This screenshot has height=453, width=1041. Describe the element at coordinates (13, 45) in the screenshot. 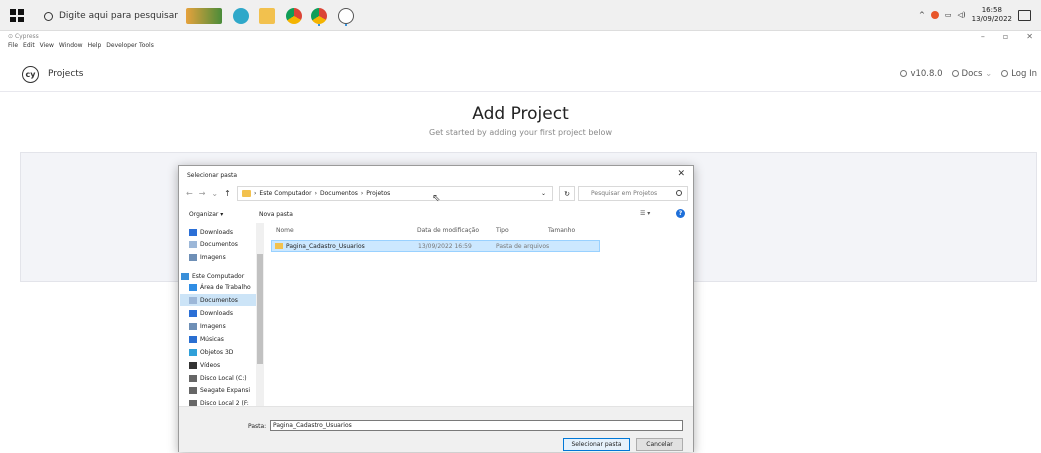

I see `menu-file: File` at that location.